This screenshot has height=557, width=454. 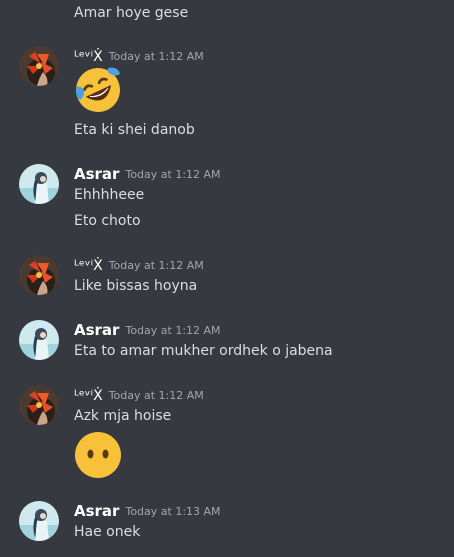 I want to click on message-text: Amar hoye gese, so click(x=131, y=13).